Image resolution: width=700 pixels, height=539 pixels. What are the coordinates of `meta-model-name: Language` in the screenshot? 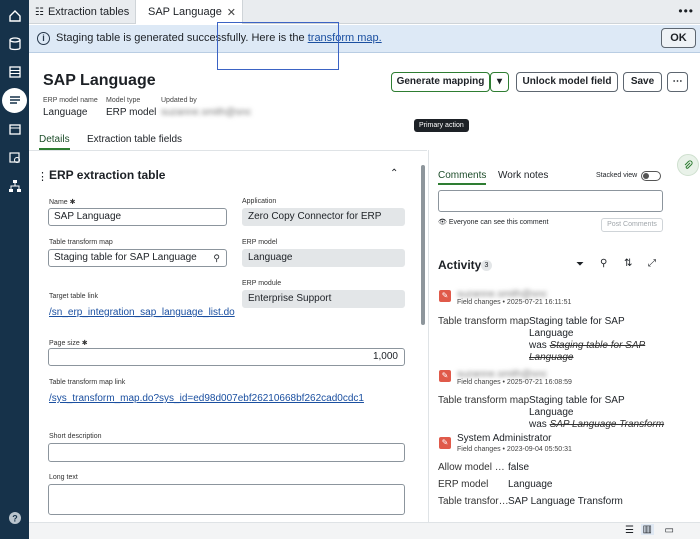 It's located at (65, 112).